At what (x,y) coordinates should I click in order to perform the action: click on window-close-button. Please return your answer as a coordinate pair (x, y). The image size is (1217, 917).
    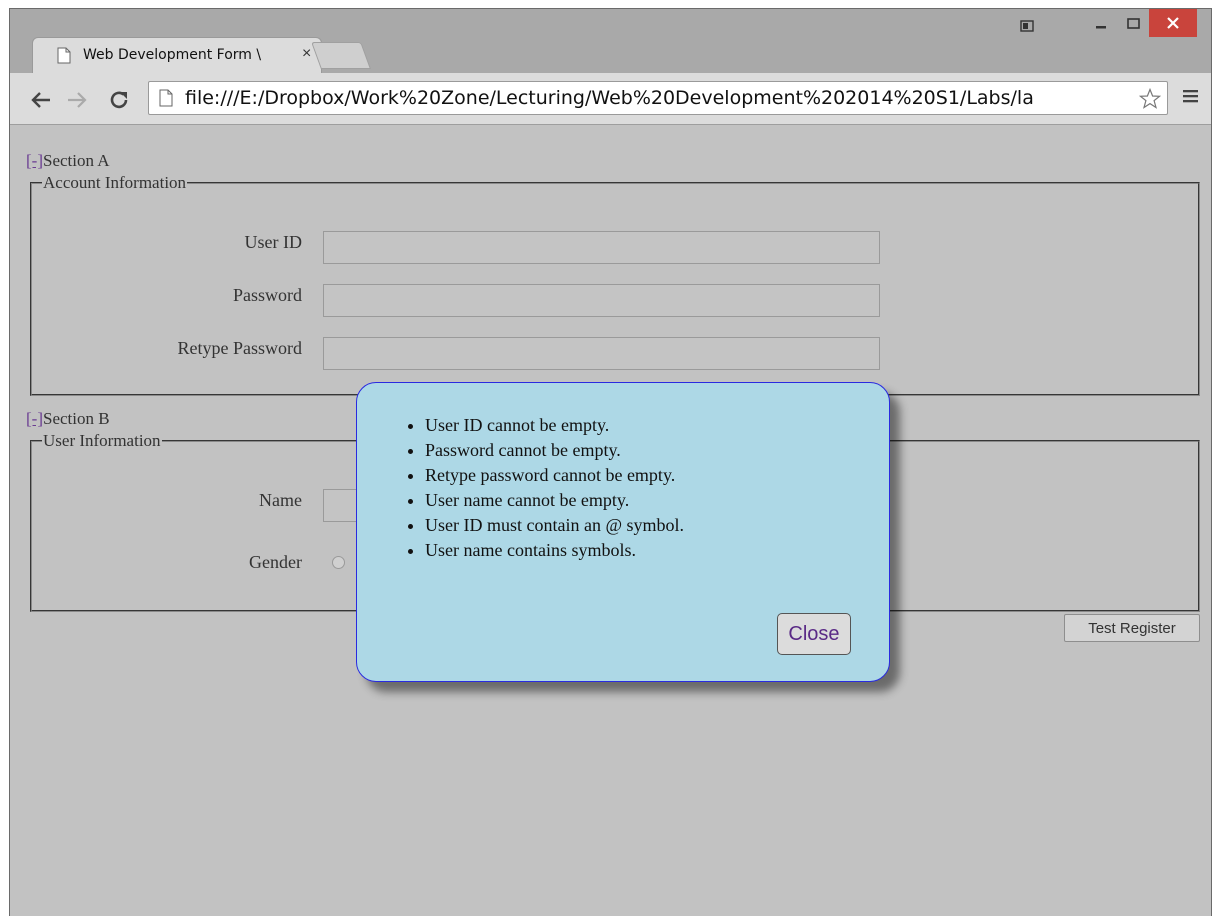
    Looking at the image, I should click on (1173, 23).